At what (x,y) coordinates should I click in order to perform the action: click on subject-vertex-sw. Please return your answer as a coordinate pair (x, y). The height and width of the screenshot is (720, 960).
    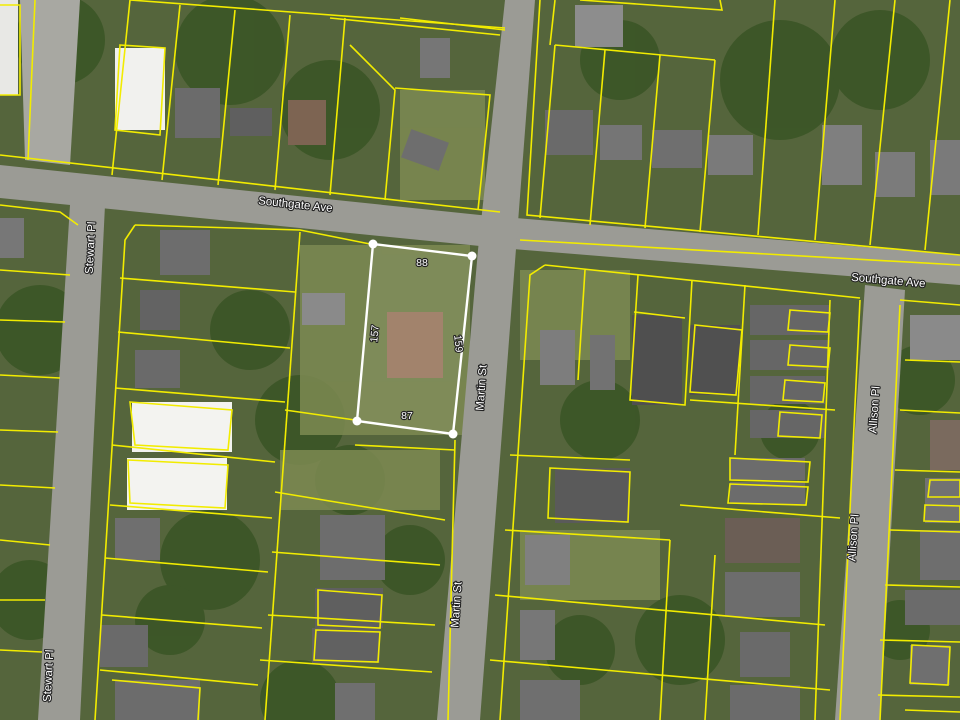
    Looking at the image, I should click on (357, 421).